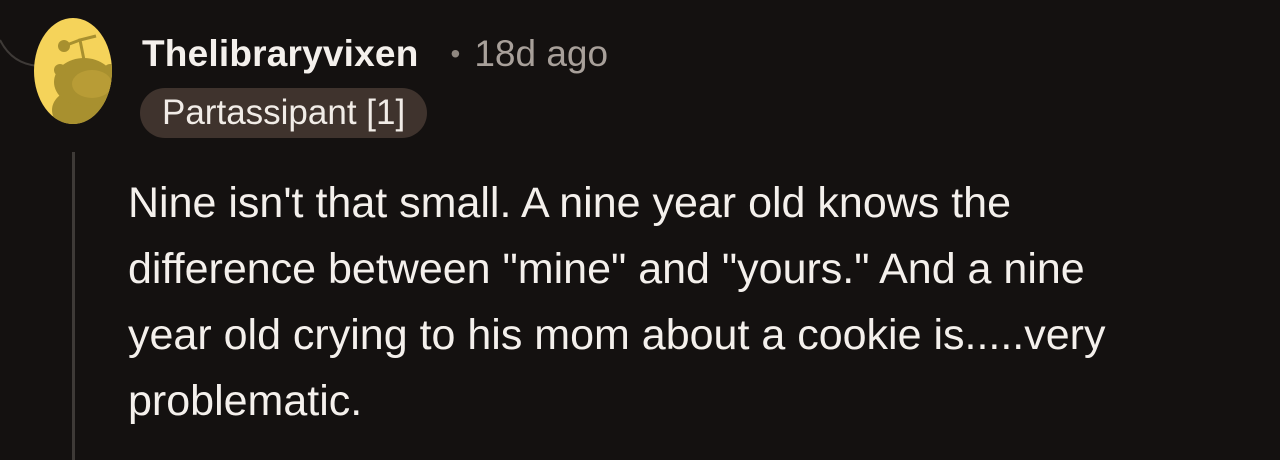  I want to click on comment-body-line: problematic., so click(245, 401).